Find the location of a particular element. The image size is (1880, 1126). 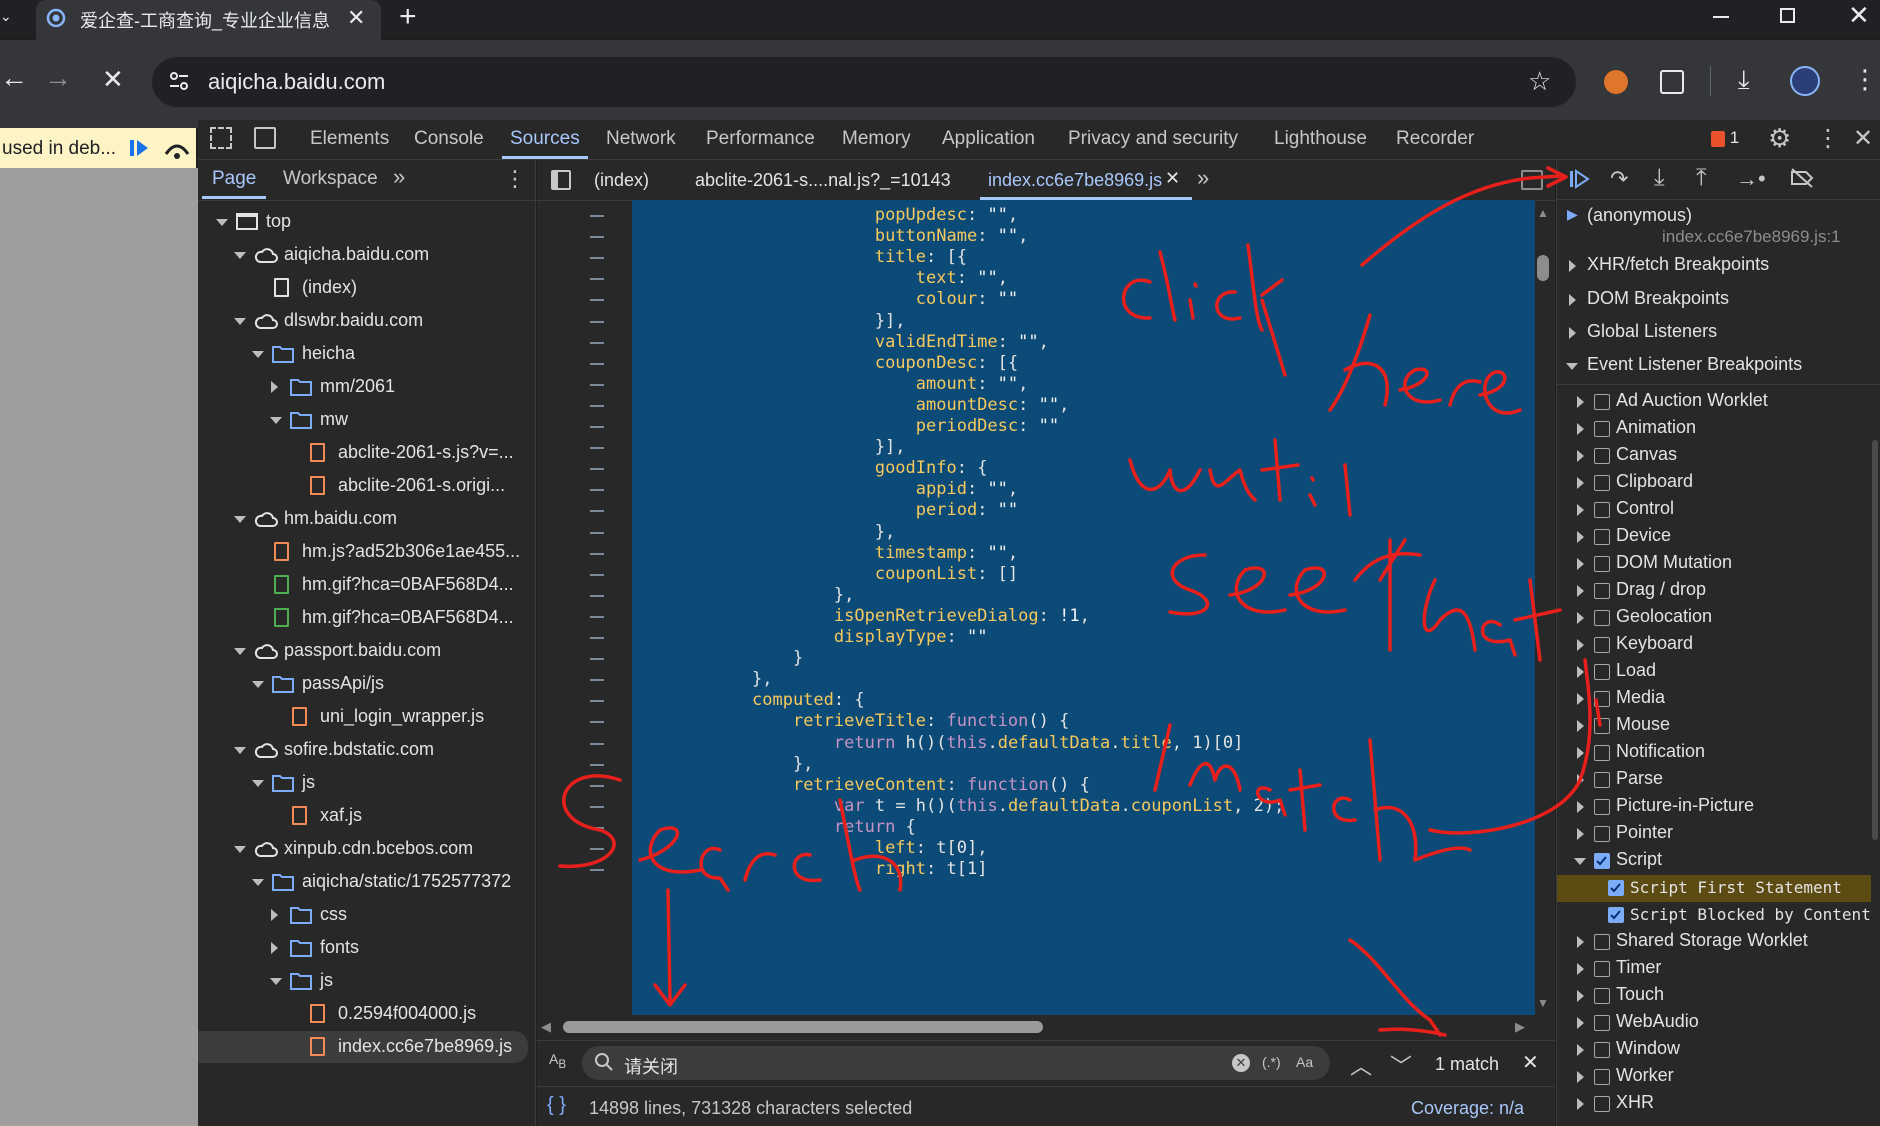

annotation-arrow-to-match is located at coordinates (1395, 987).